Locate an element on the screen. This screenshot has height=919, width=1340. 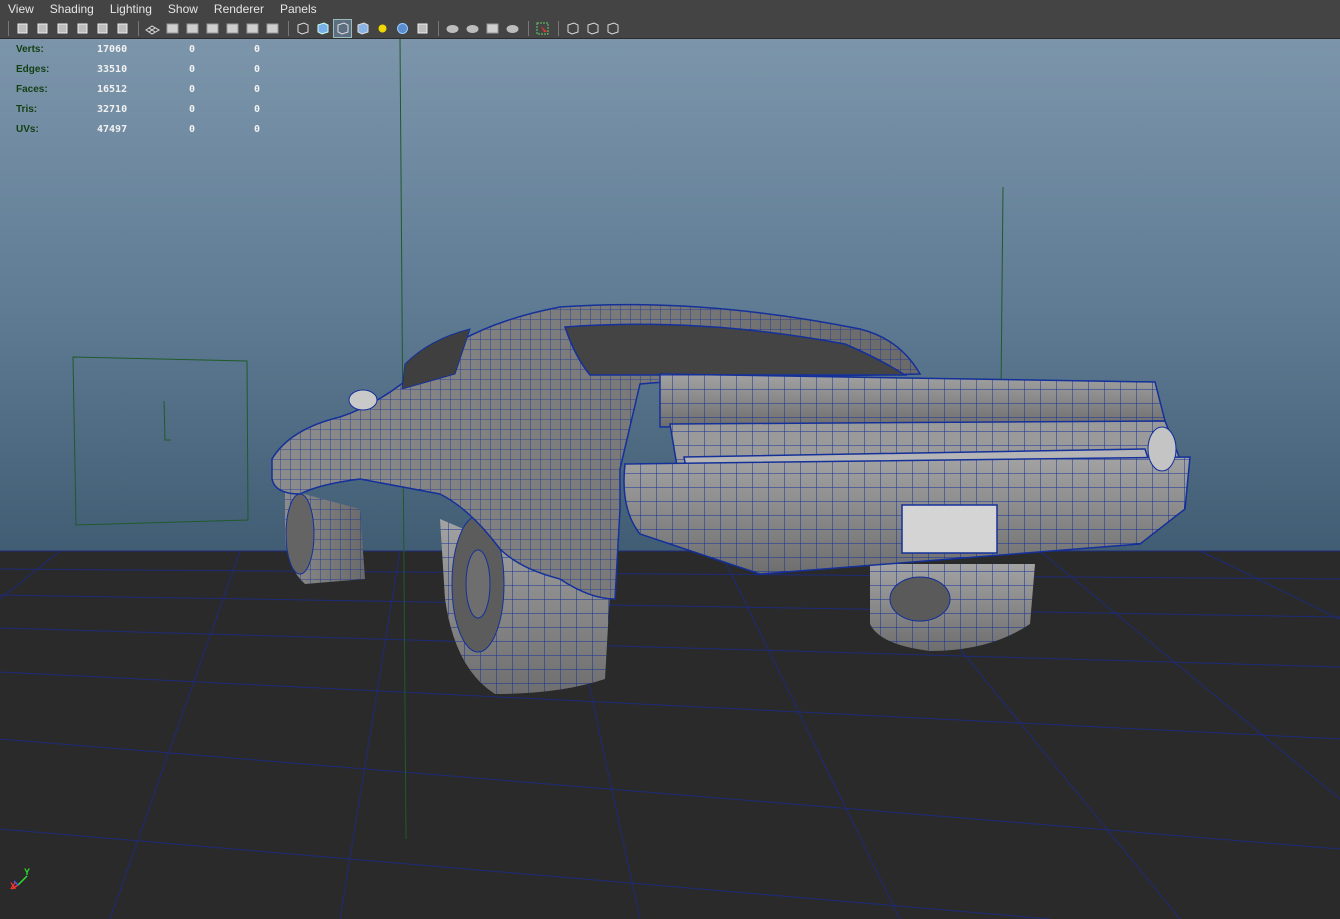
menu-show: Show is located at coordinates (183, 9).